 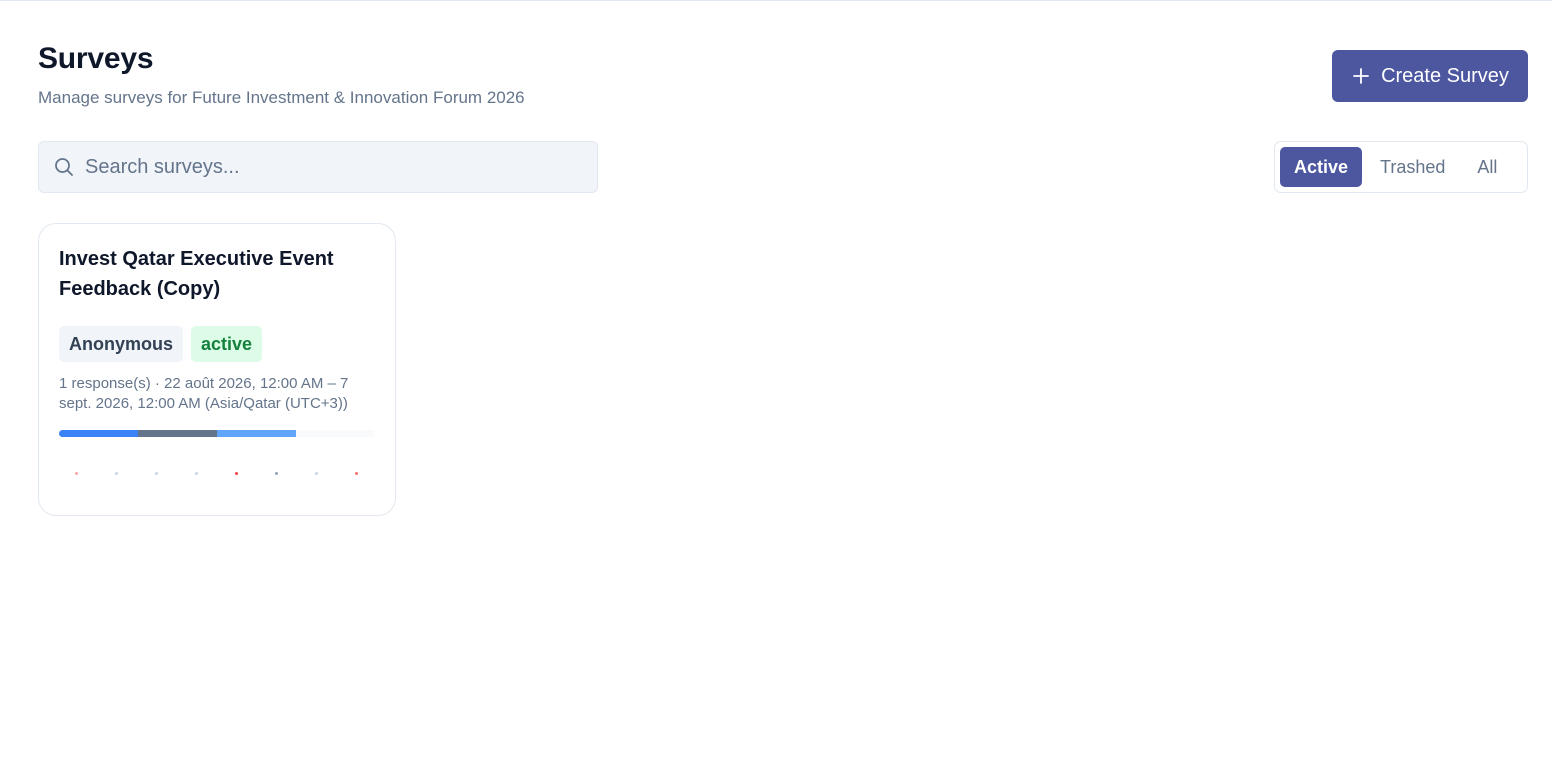 What do you see at coordinates (783, 167) in the screenshot?
I see `toolbar: Active Trashed All` at bounding box center [783, 167].